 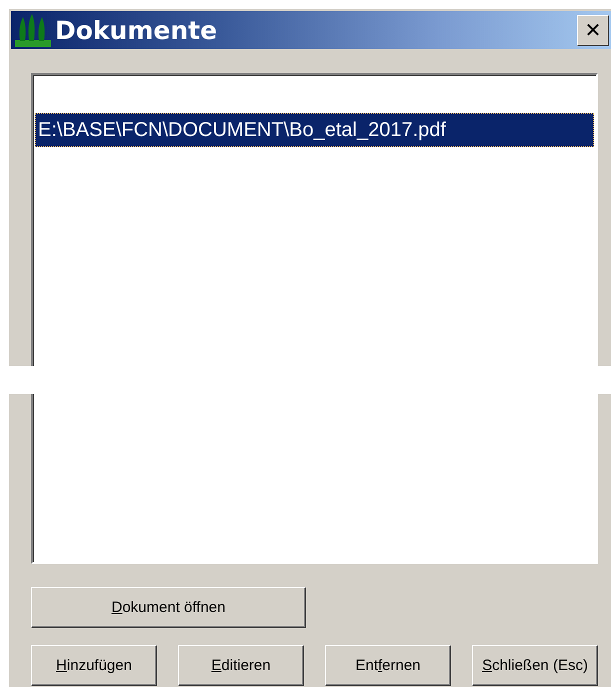 What do you see at coordinates (136, 30) in the screenshot?
I see `window-title: Dokumente` at bounding box center [136, 30].